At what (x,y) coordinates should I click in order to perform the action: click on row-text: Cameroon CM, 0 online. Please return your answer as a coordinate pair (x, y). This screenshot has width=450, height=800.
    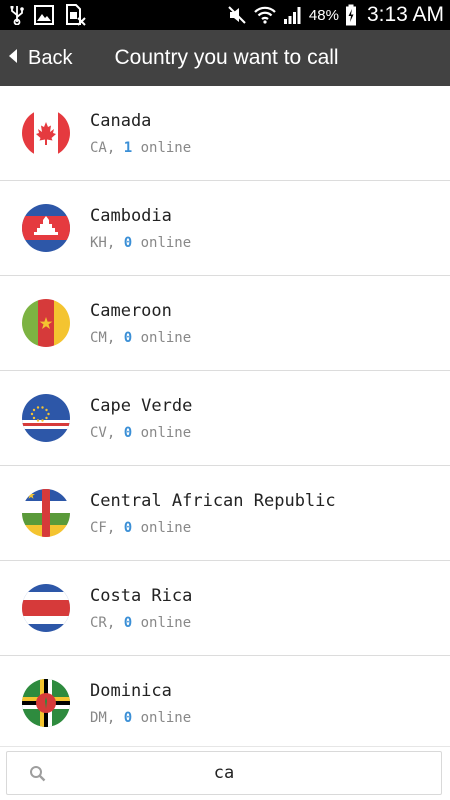
    Looking at the image, I should click on (140, 323).